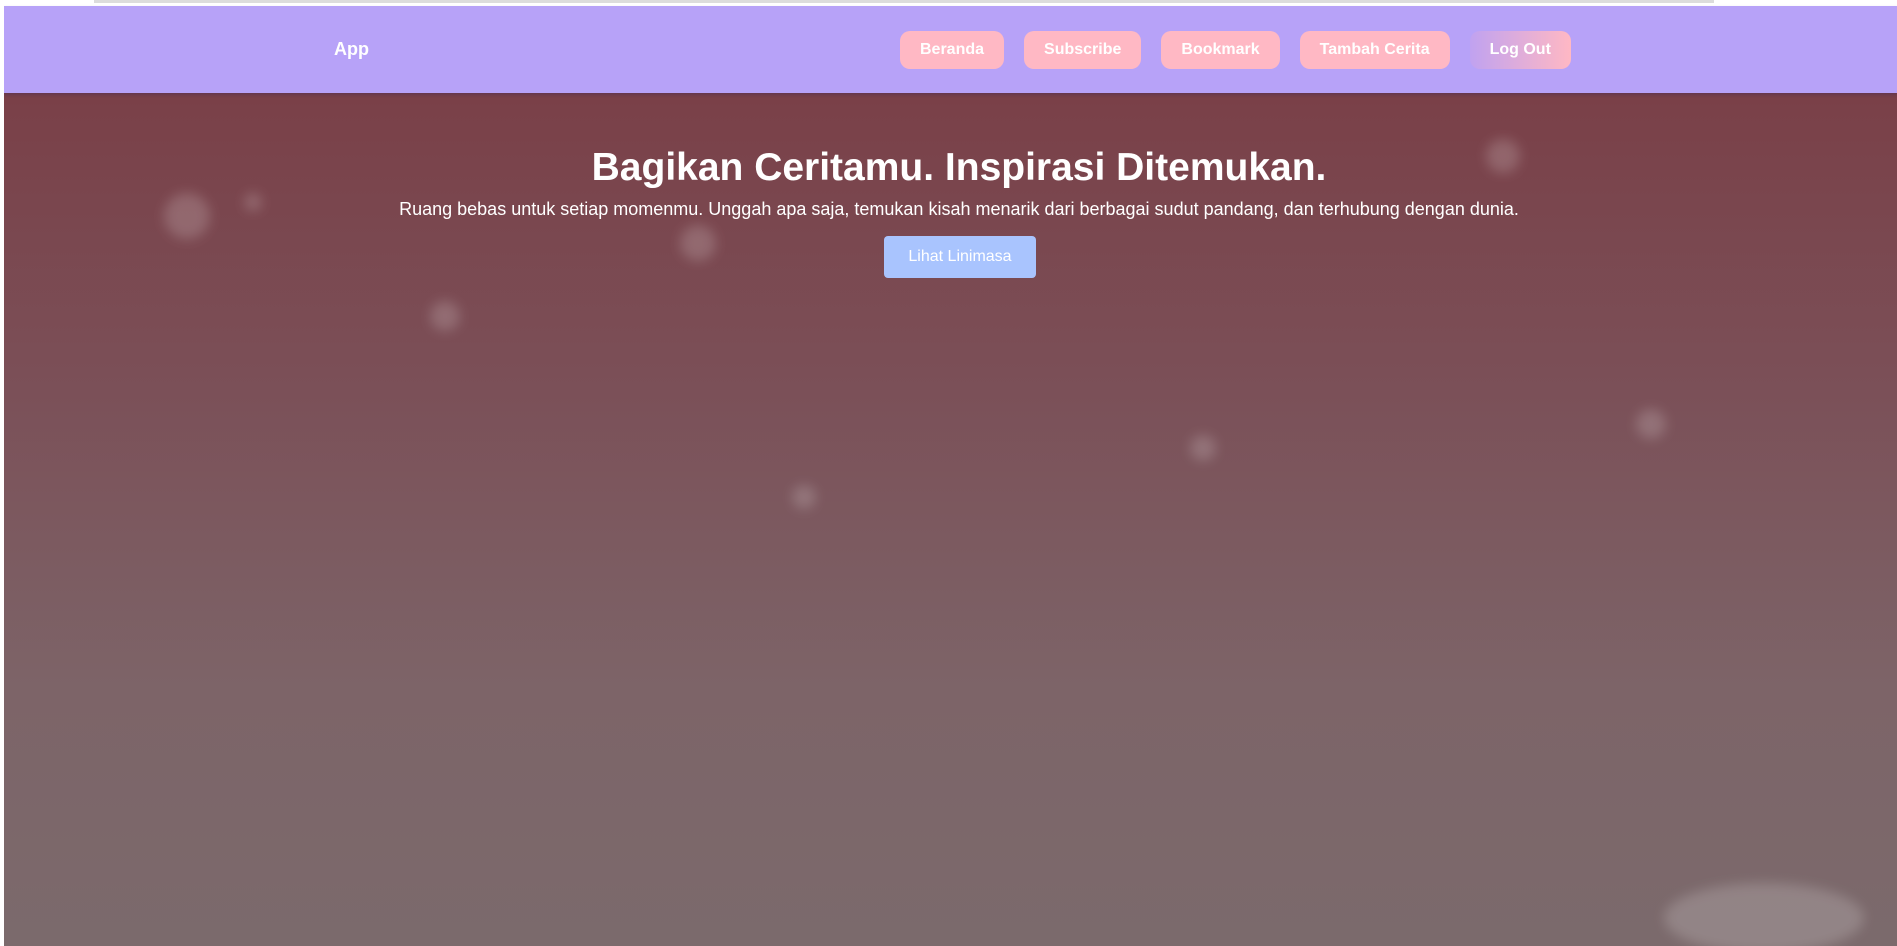 This screenshot has height=946, width=1897. What do you see at coordinates (960, 257) in the screenshot?
I see `view-timeline-button: Lihat Linimasa` at bounding box center [960, 257].